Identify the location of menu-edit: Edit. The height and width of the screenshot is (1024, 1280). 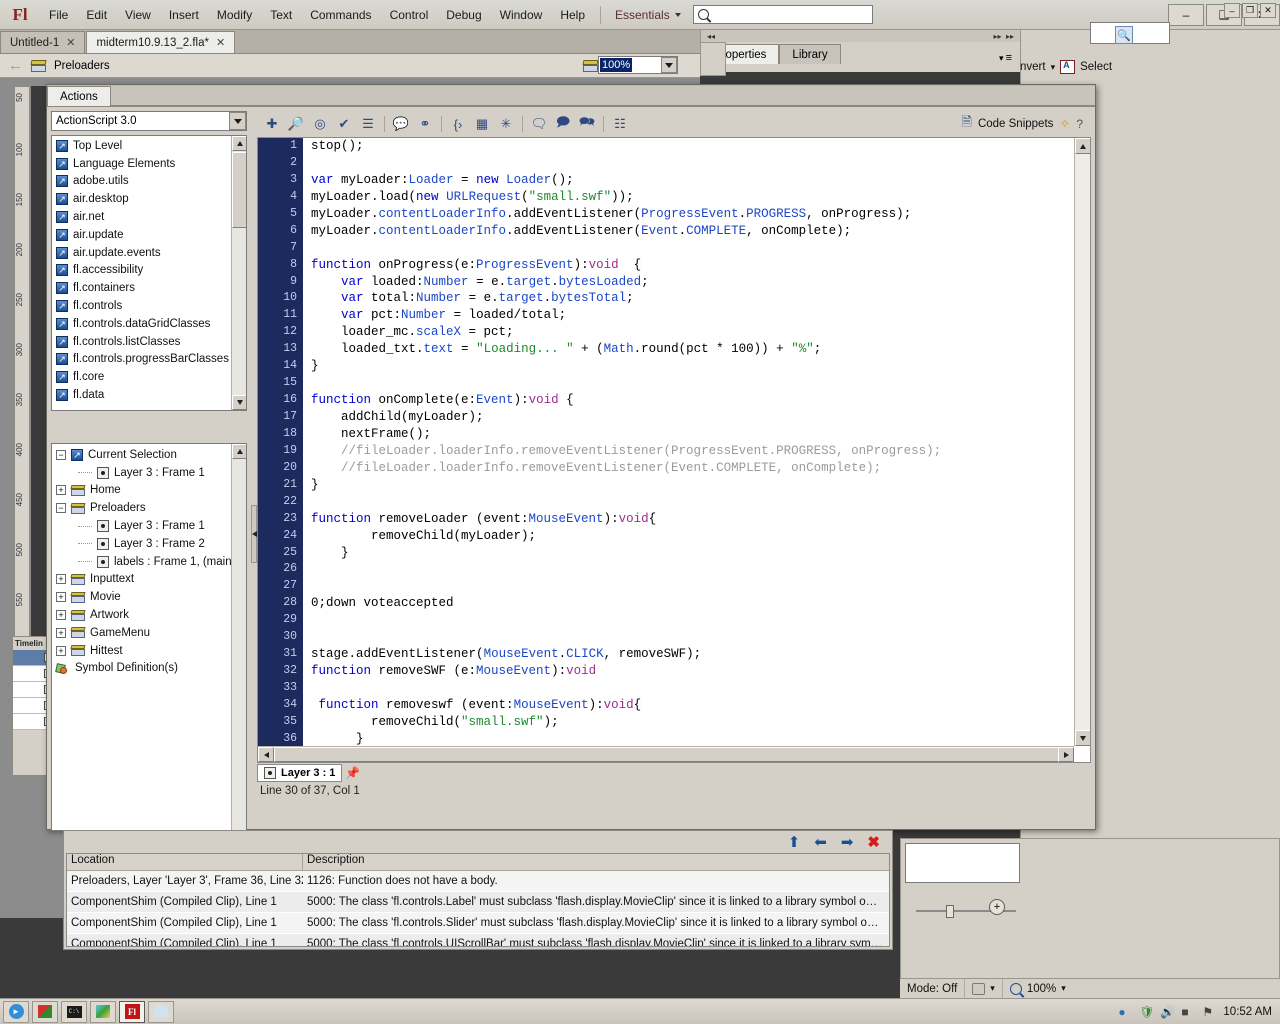
(96, 15).